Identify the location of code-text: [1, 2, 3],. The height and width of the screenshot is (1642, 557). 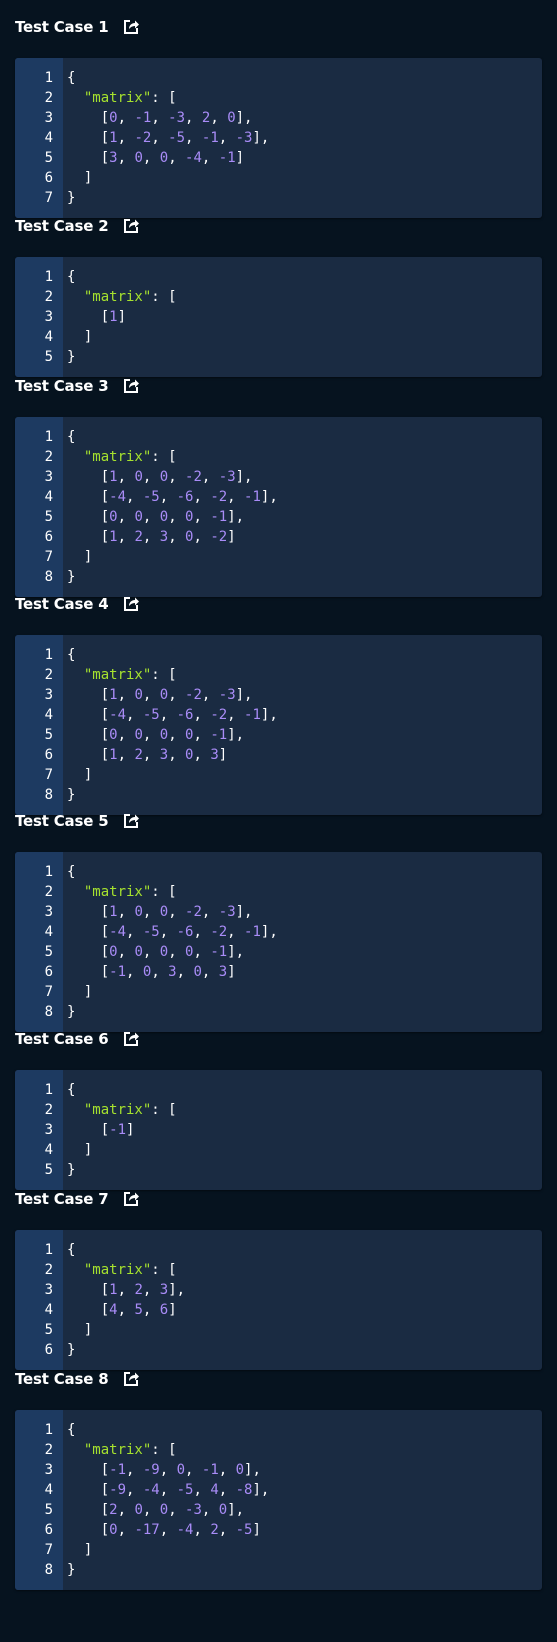
(126, 1290).